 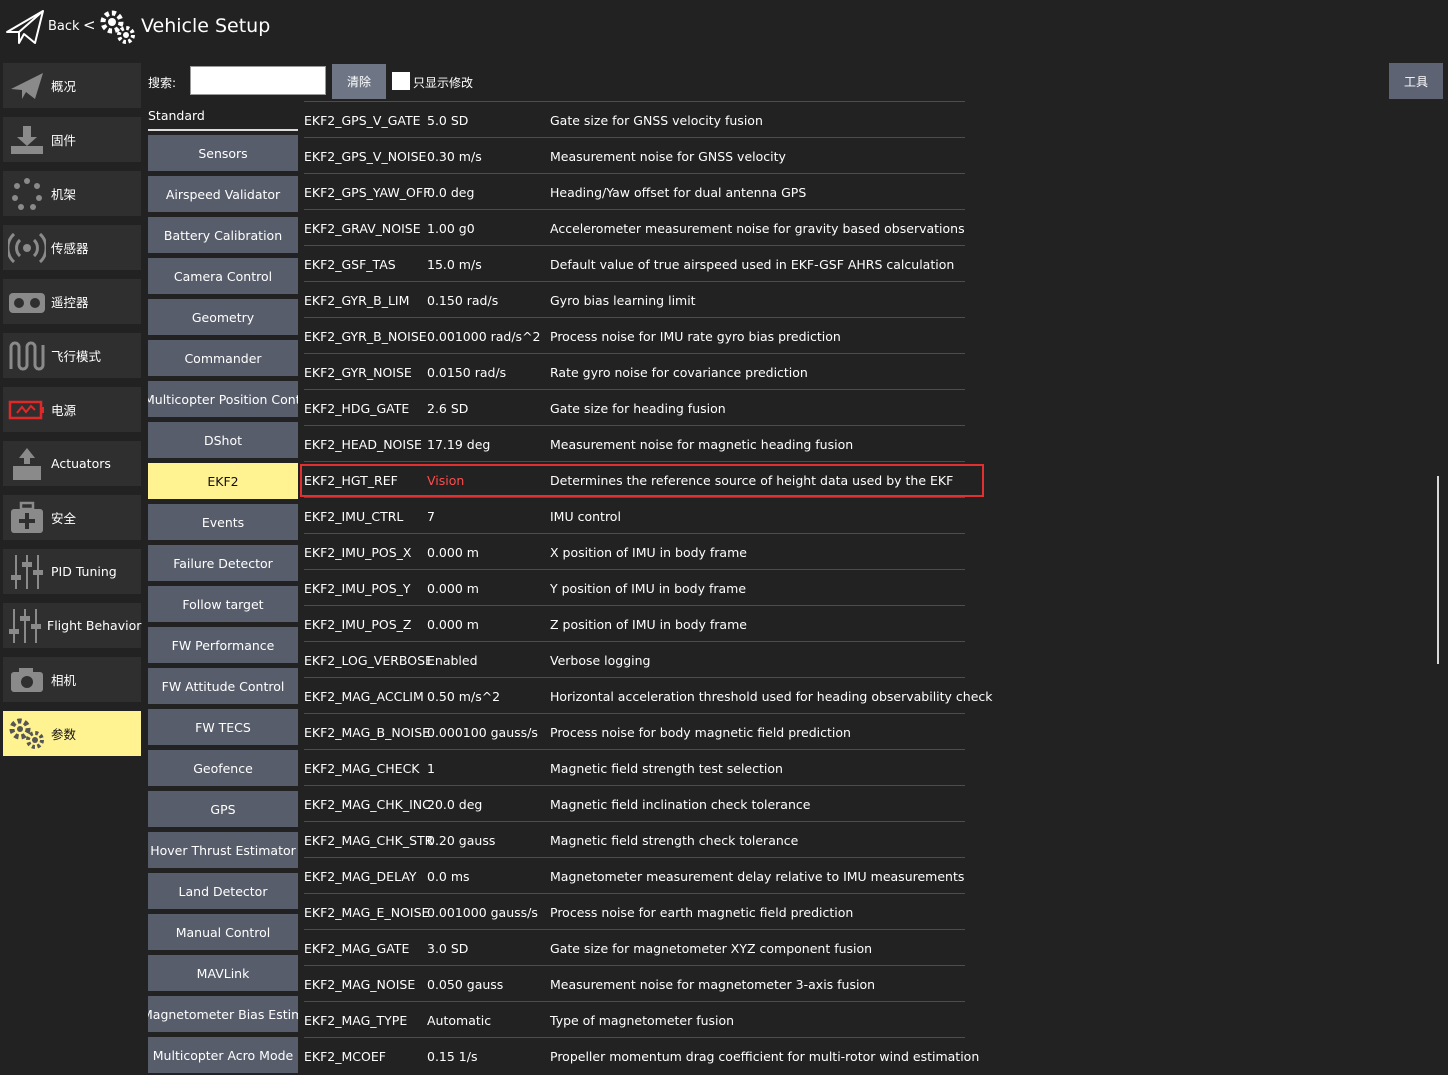 I want to click on category-button: GPS, so click(x=223, y=809).